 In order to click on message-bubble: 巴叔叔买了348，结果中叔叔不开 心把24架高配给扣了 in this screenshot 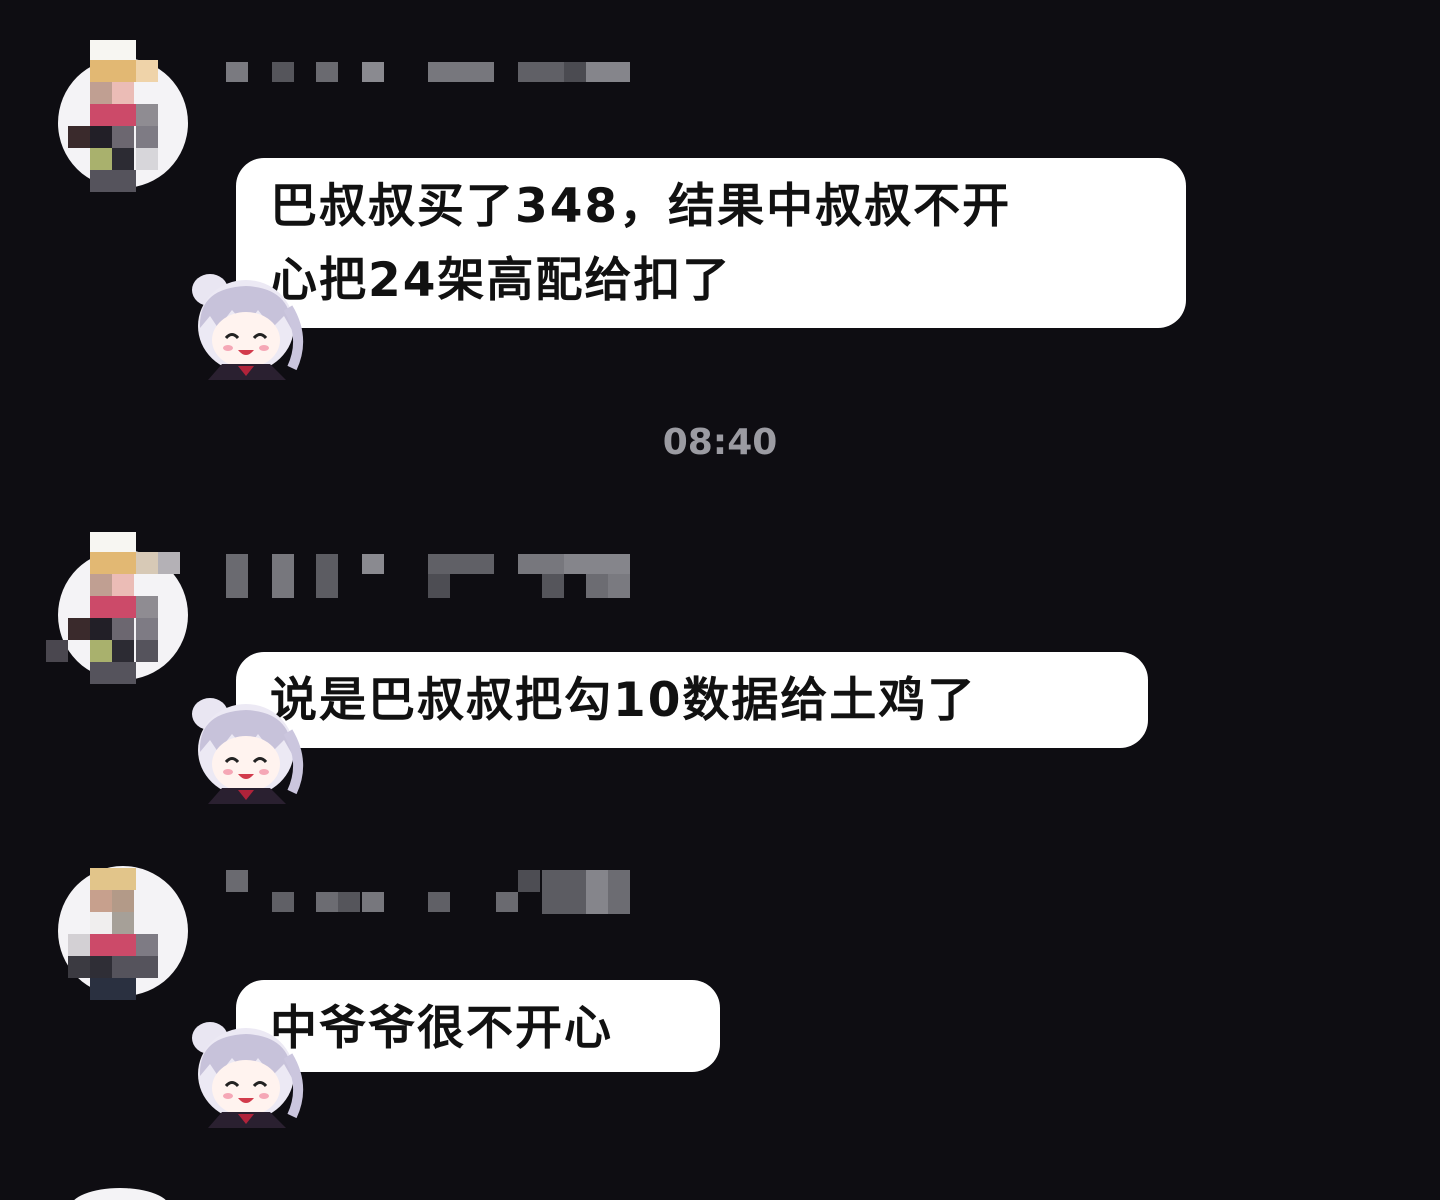, I will do `click(711, 243)`.